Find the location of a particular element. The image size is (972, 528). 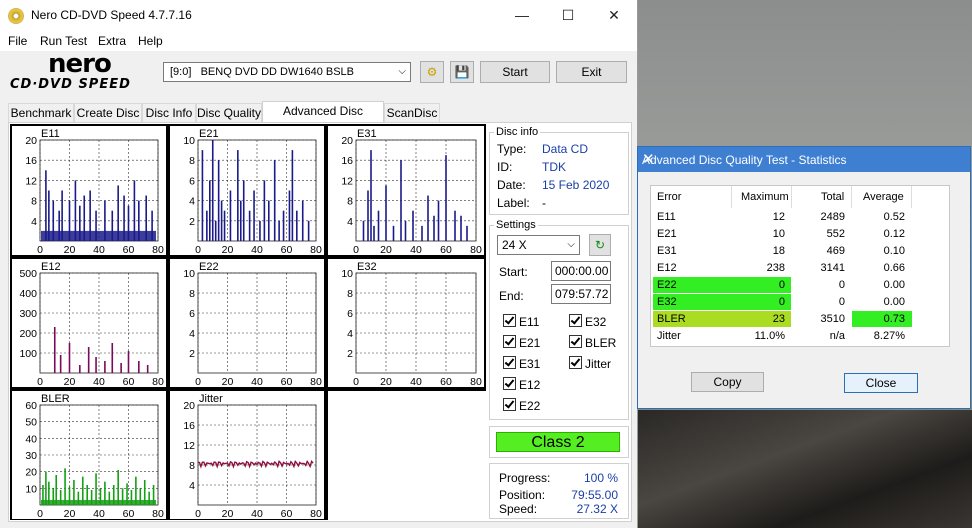

tab-scandisc: ScanDisc is located at coordinates (412, 112).